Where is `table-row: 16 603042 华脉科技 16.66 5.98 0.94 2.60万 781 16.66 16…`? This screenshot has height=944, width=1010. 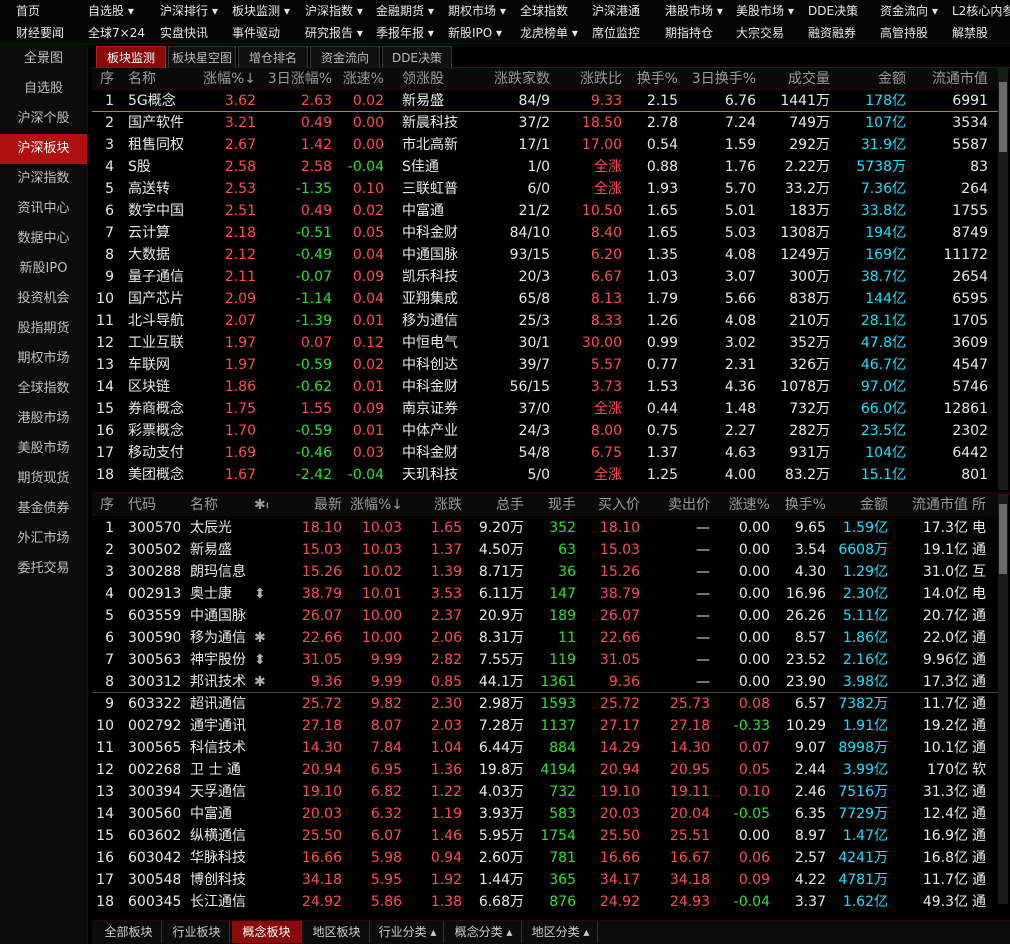 table-row: 16 603042 华脉科技 16.66 5.98 0.94 2.60万 781 16.66 16… is located at coordinates (545, 858).